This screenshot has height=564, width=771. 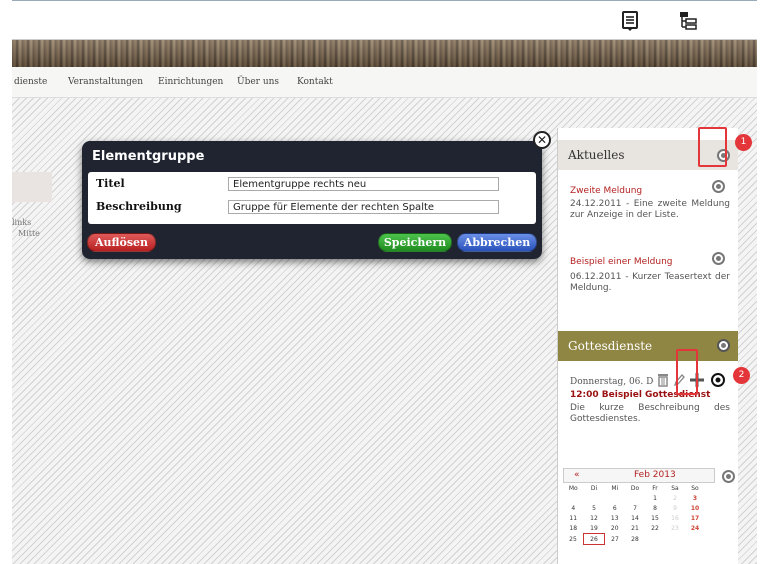 What do you see at coordinates (594, 528) in the screenshot?
I see `calendar-day: 19` at bounding box center [594, 528].